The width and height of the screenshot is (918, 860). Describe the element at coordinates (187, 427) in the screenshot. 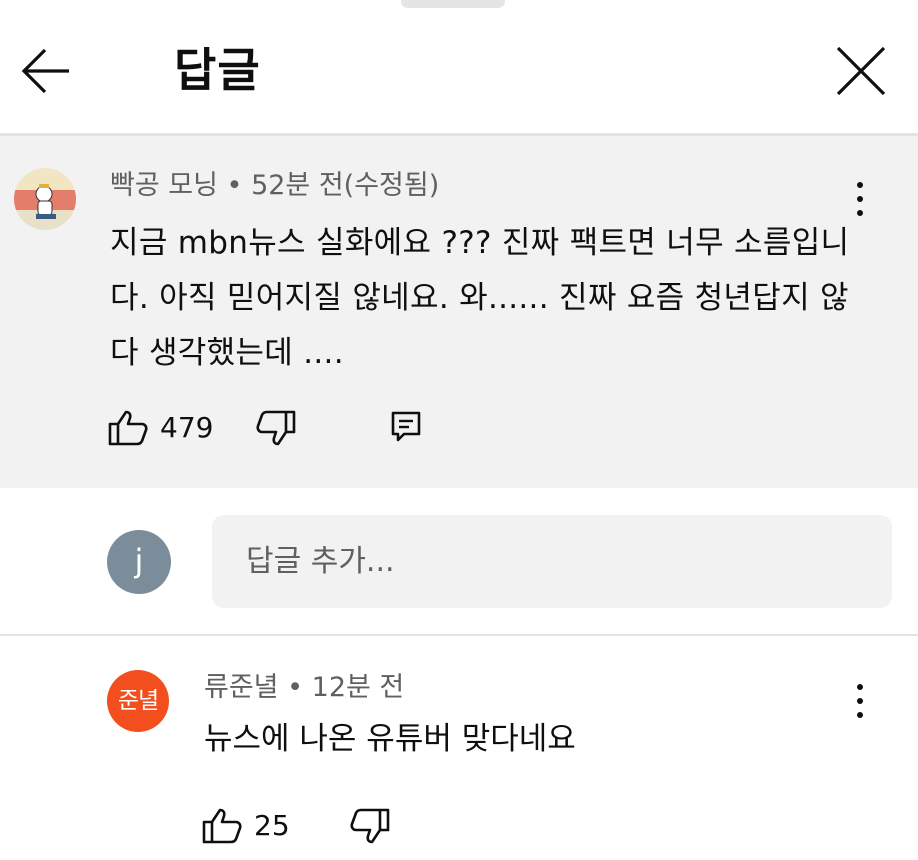

I see `like-count: 479` at that location.